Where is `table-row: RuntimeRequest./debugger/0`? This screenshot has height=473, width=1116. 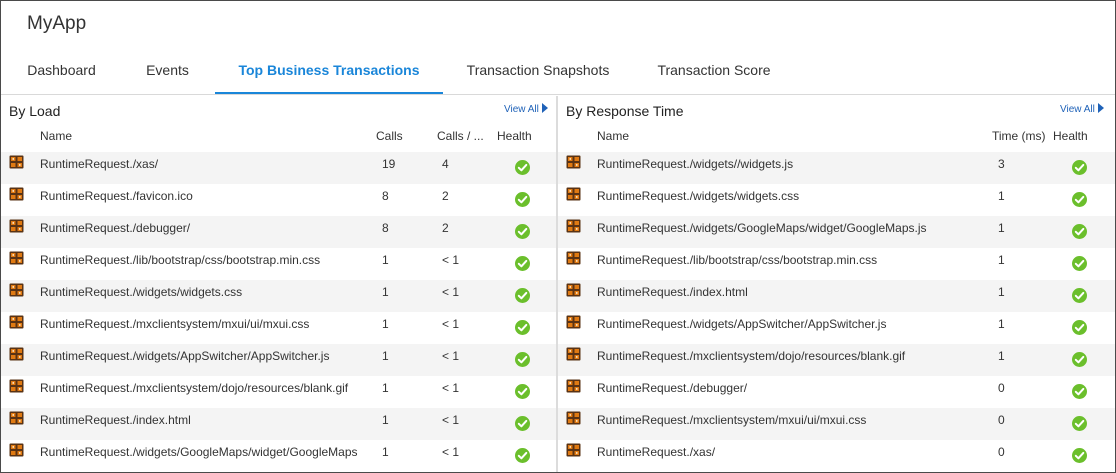 table-row: RuntimeRequest./debugger/0 is located at coordinates (836, 392).